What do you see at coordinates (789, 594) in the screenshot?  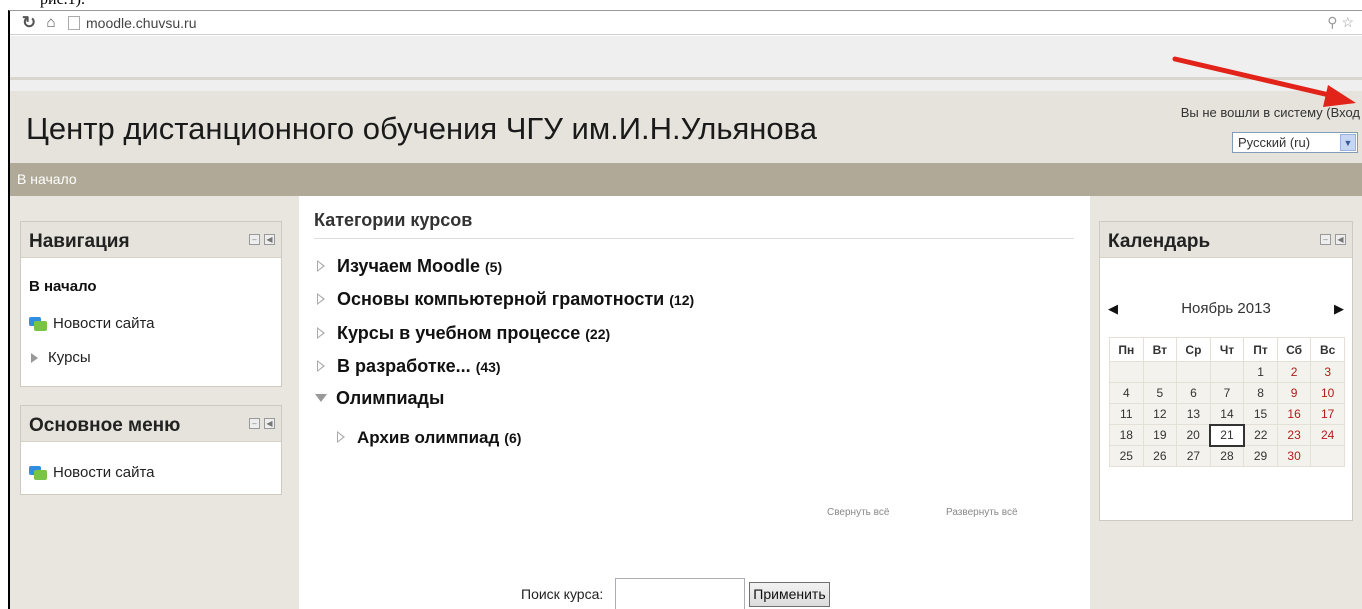 I see `search-button: Применить` at bounding box center [789, 594].